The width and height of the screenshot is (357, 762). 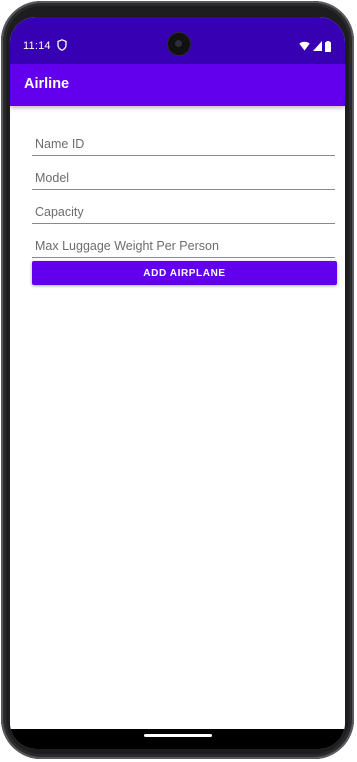 What do you see at coordinates (178, 735) in the screenshot?
I see `home-gesture-handle` at bounding box center [178, 735].